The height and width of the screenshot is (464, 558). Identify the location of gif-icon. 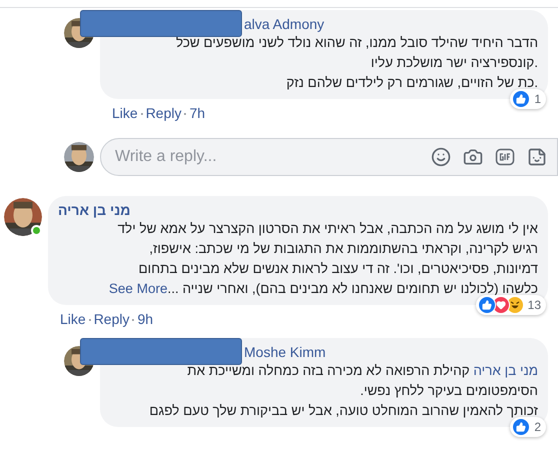
(505, 157).